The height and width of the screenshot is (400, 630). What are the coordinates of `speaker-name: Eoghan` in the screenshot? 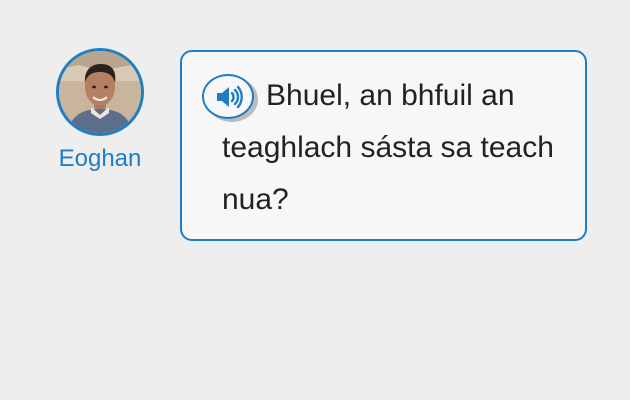 It's located at (100, 158).